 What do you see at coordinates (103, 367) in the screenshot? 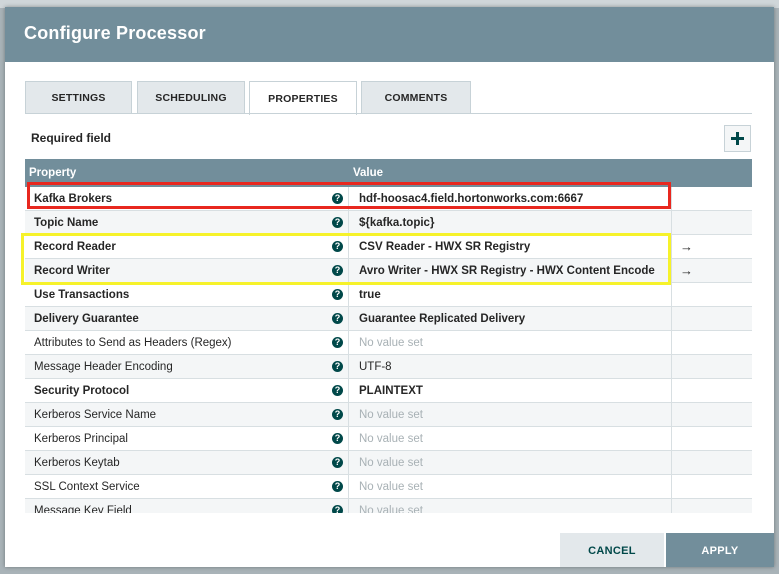
I see `property-name: Message Header Encoding` at bounding box center [103, 367].